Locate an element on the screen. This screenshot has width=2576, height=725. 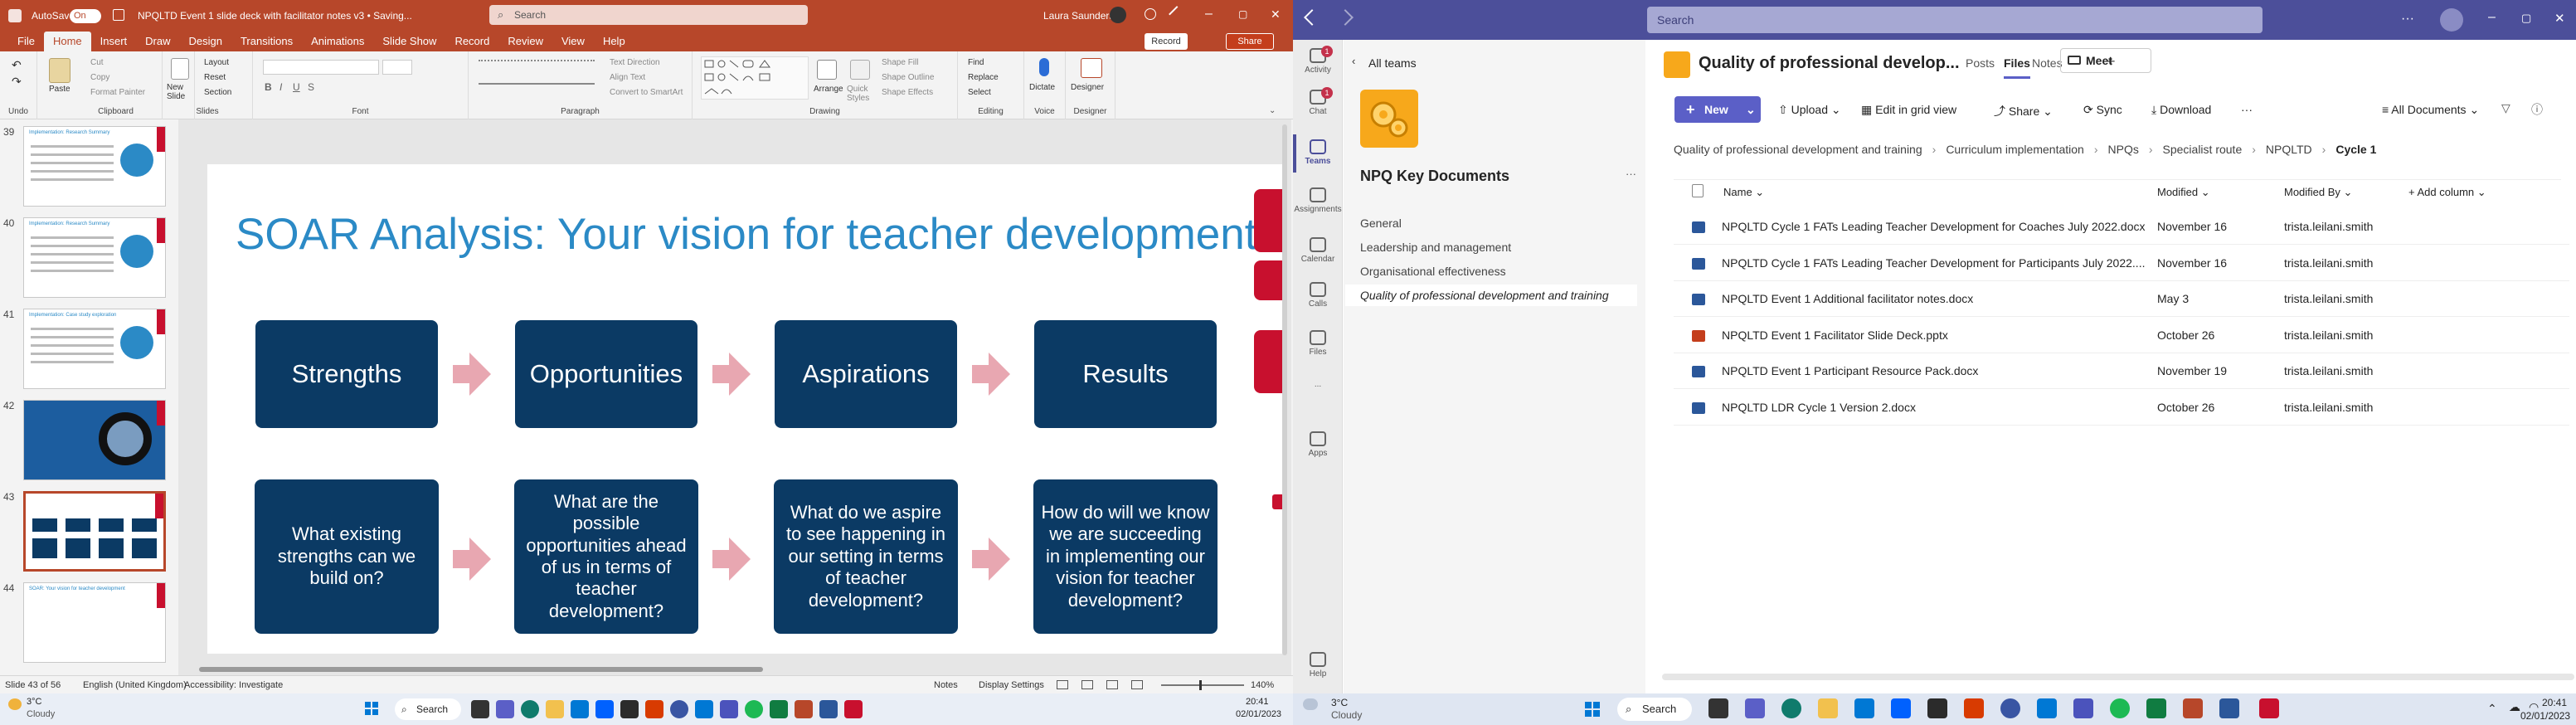
soar-box-aspirations: Aspirations is located at coordinates (866, 374).